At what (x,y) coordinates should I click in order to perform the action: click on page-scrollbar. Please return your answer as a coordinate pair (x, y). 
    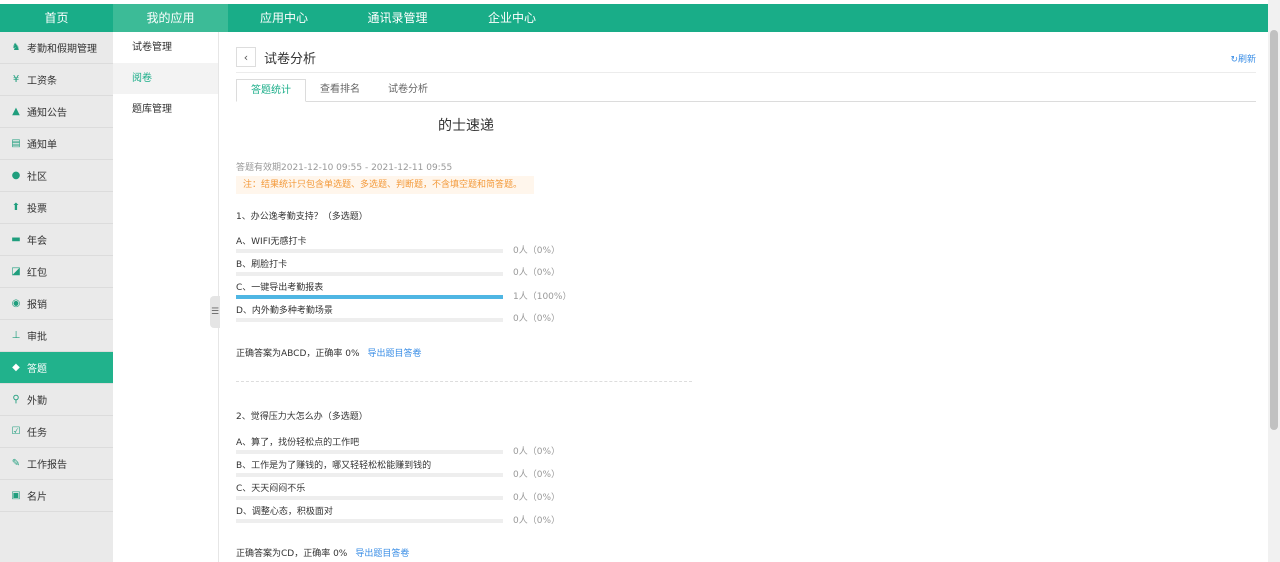
    Looking at the image, I should click on (1274, 281).